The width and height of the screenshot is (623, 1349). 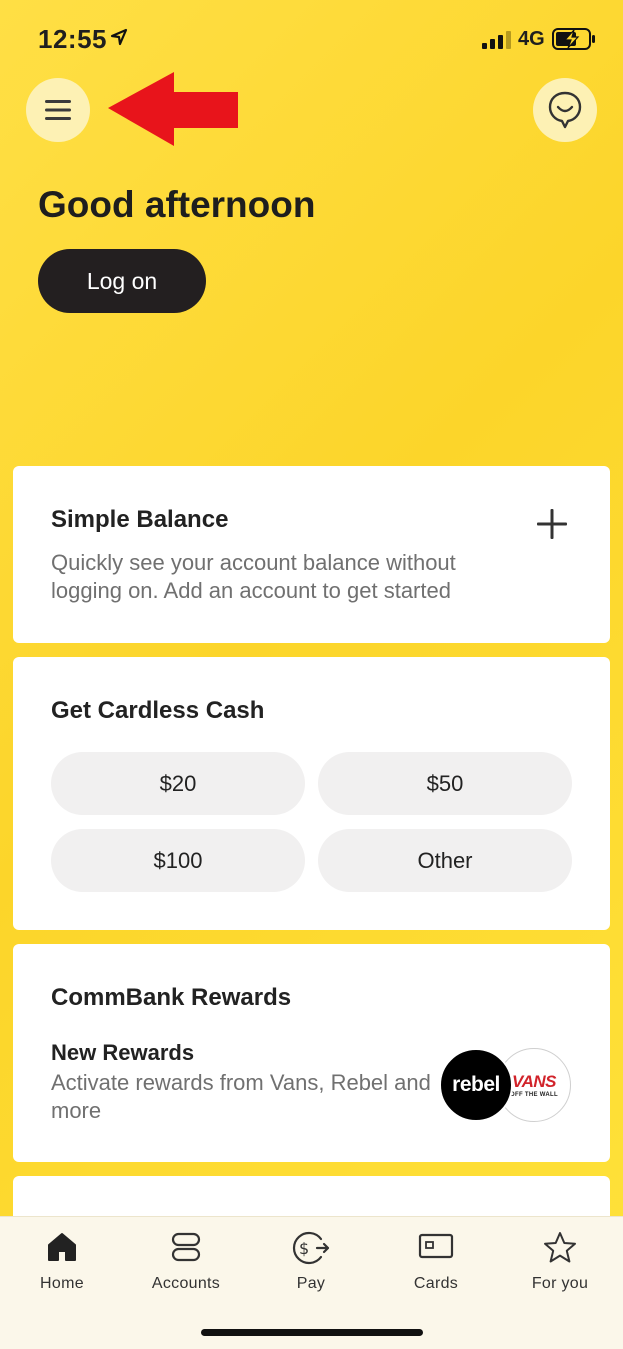 What do you see at coordinates (177, 204) in the screenshot?
I see `greeting-heading: Good afternoon` at bounding box center [177, 204].